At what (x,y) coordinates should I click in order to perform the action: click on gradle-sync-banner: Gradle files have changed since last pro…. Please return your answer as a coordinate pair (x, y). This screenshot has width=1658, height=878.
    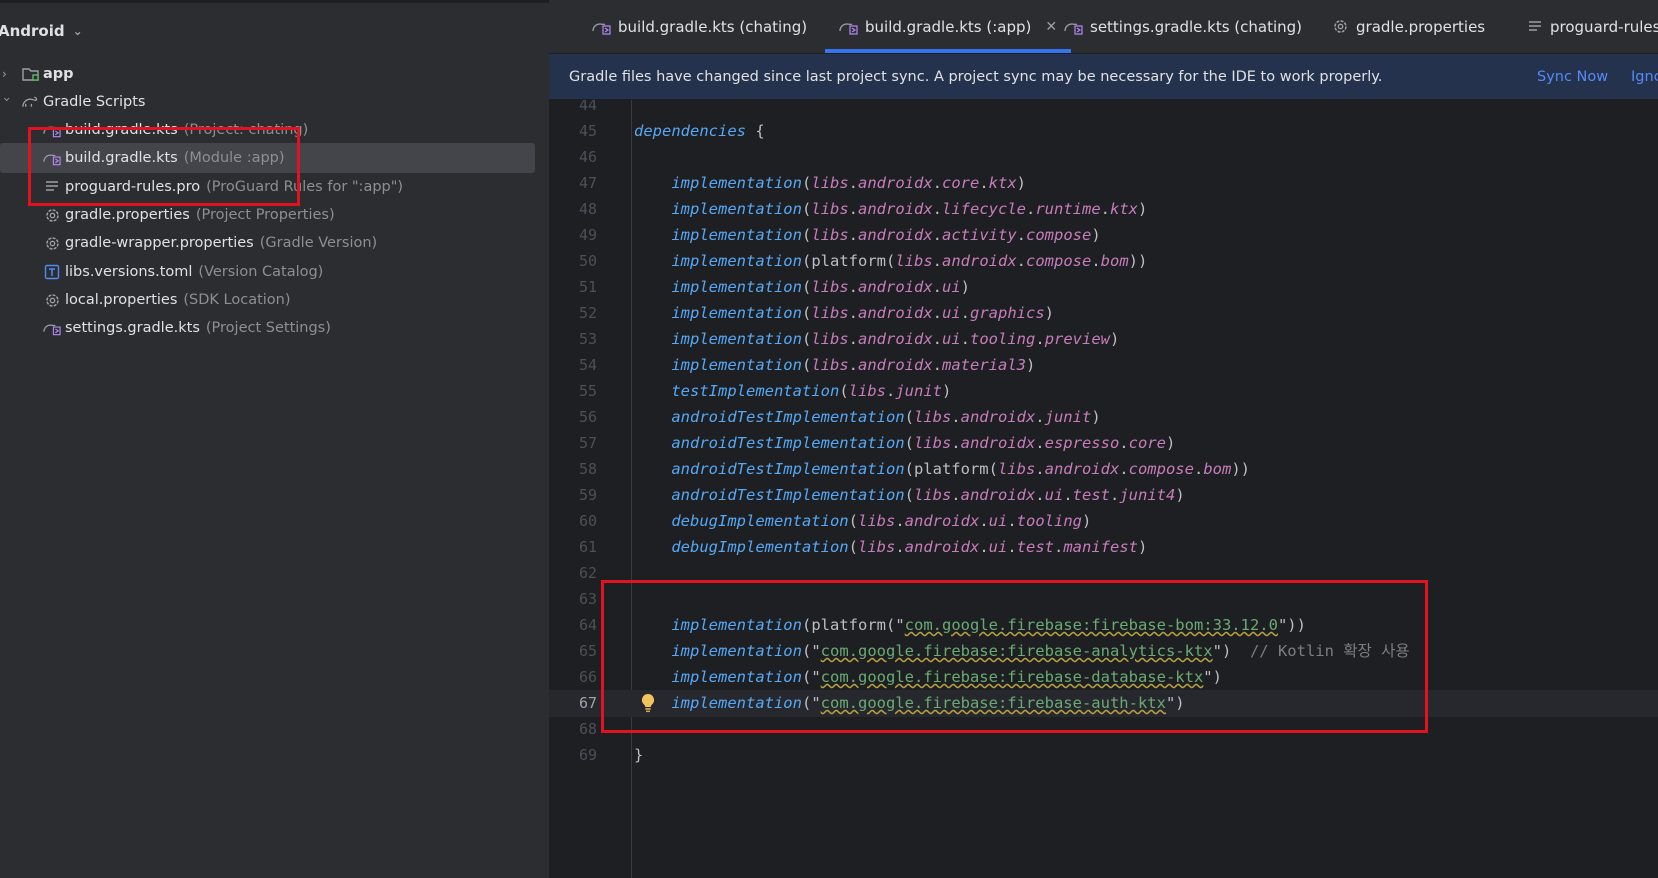
    Looking at the image, I should click on (1103, 77).